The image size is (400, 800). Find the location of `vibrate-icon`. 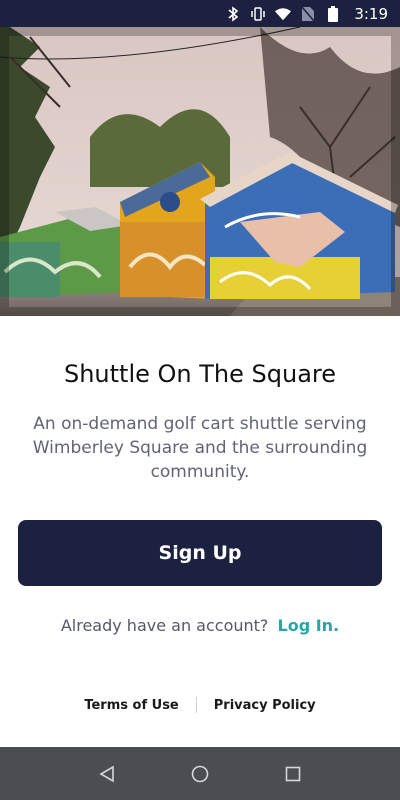

vibrate-icon is located at coordinates (258, 14).